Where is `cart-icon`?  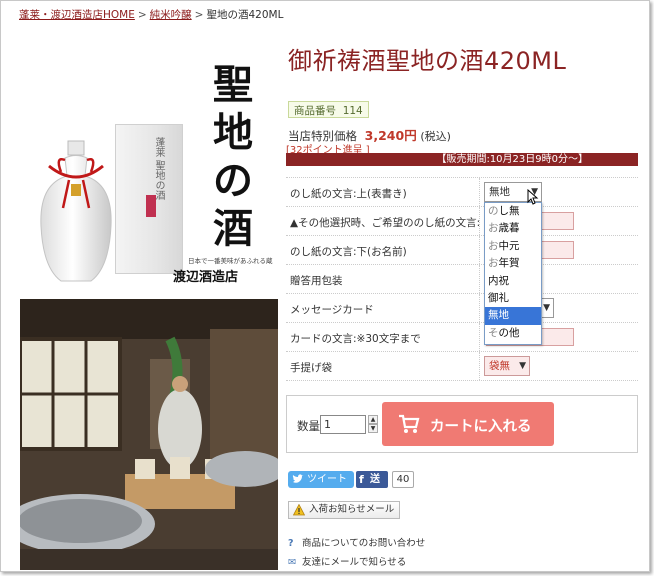
cart-icon is located at coordinates (409, 423).